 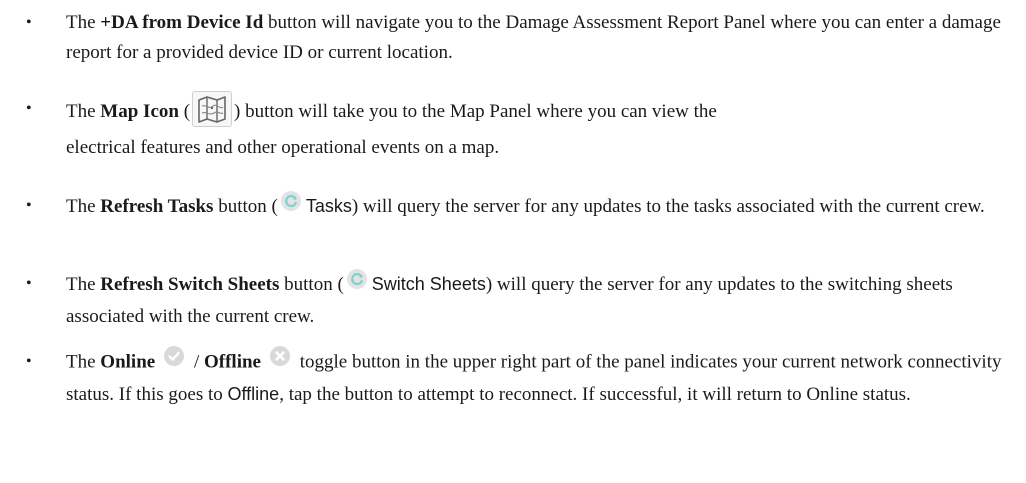 What do you see at coordinates (428, 284) in the screenshot?
I see `switch-sheets-label: Switch Sheets` at bounding box center [428, 284].